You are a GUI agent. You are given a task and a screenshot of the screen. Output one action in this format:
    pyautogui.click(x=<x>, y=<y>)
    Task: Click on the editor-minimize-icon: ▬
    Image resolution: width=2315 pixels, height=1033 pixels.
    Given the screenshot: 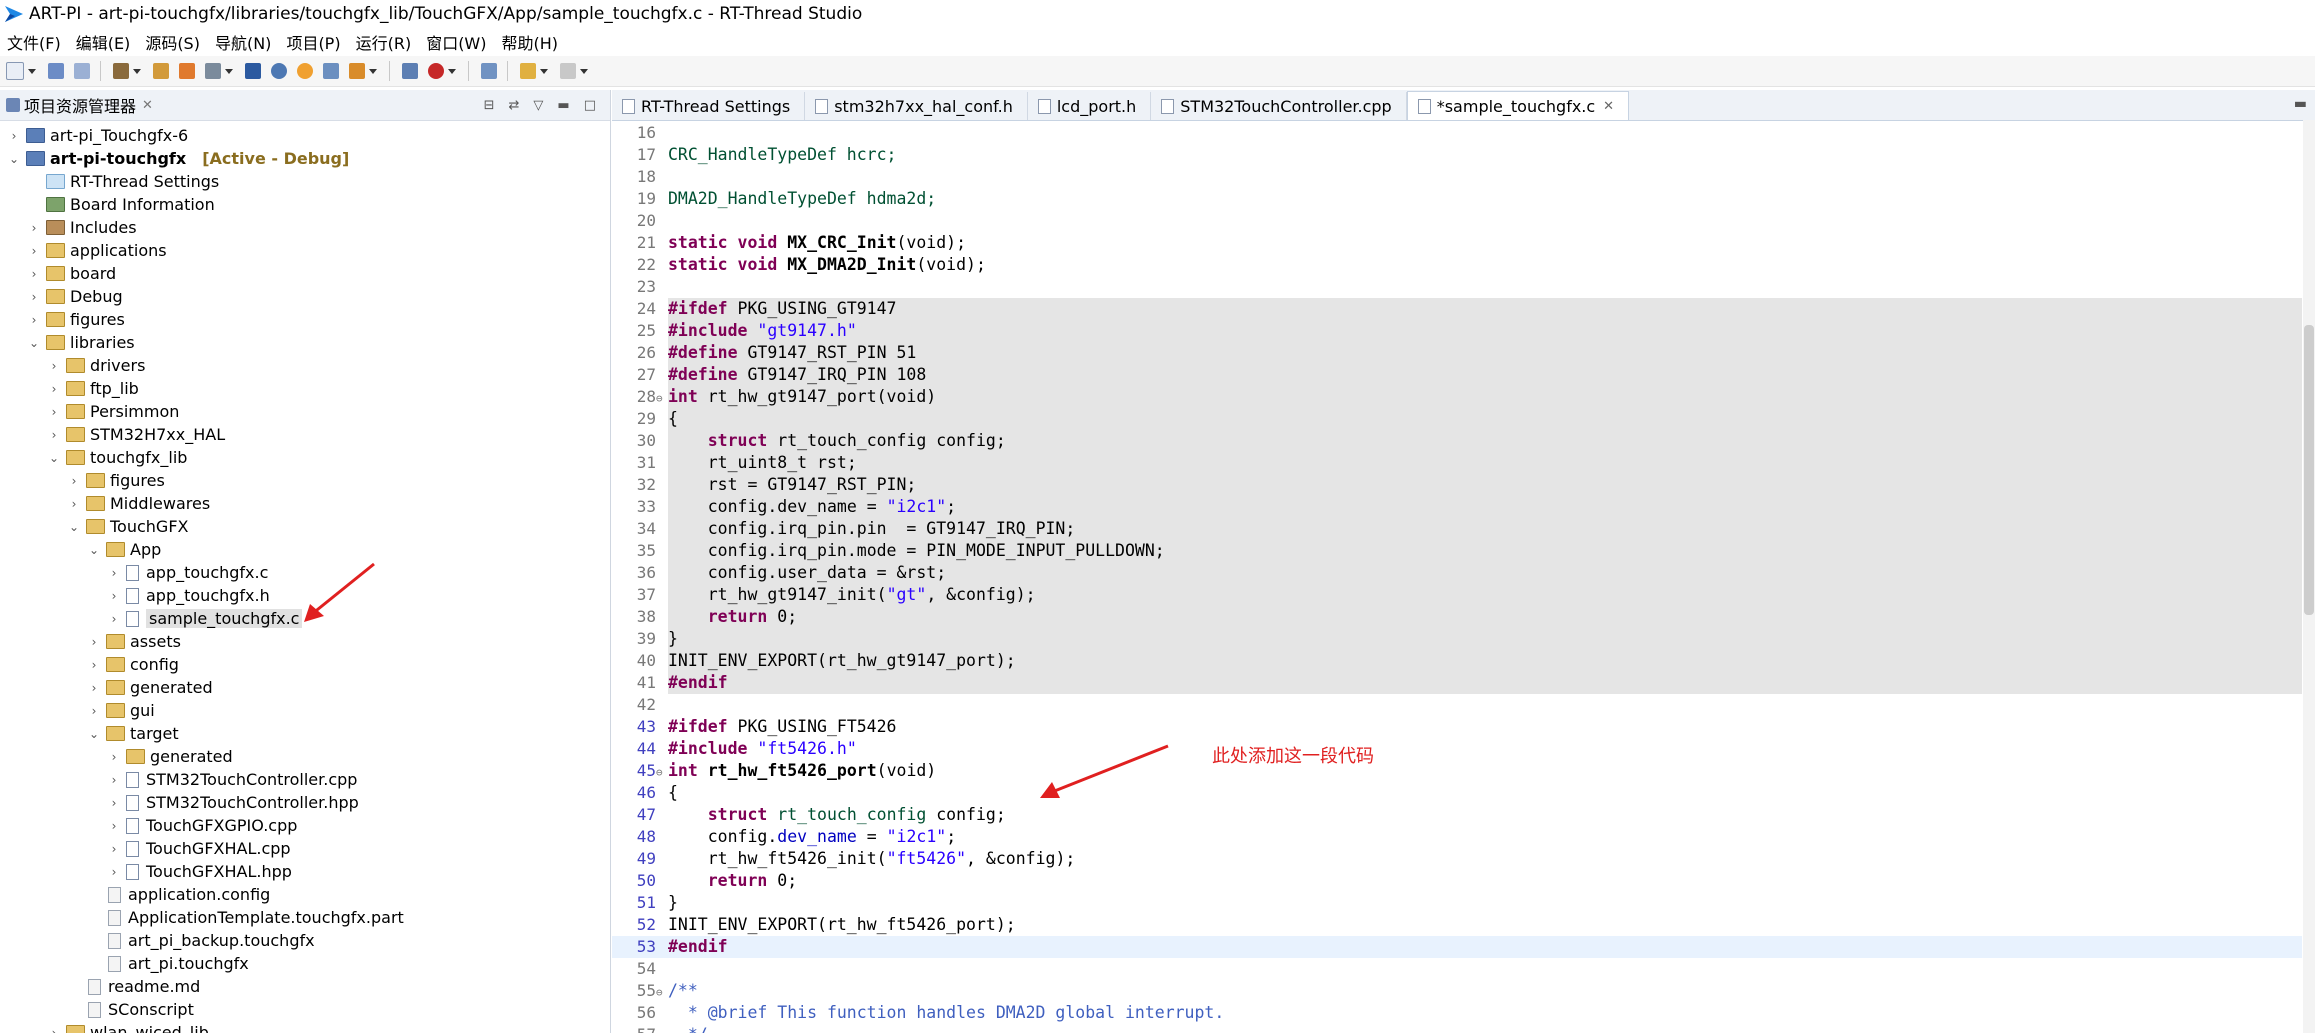 What is the action you would take?
    pyautogui.click(x=2300, y=104)
    